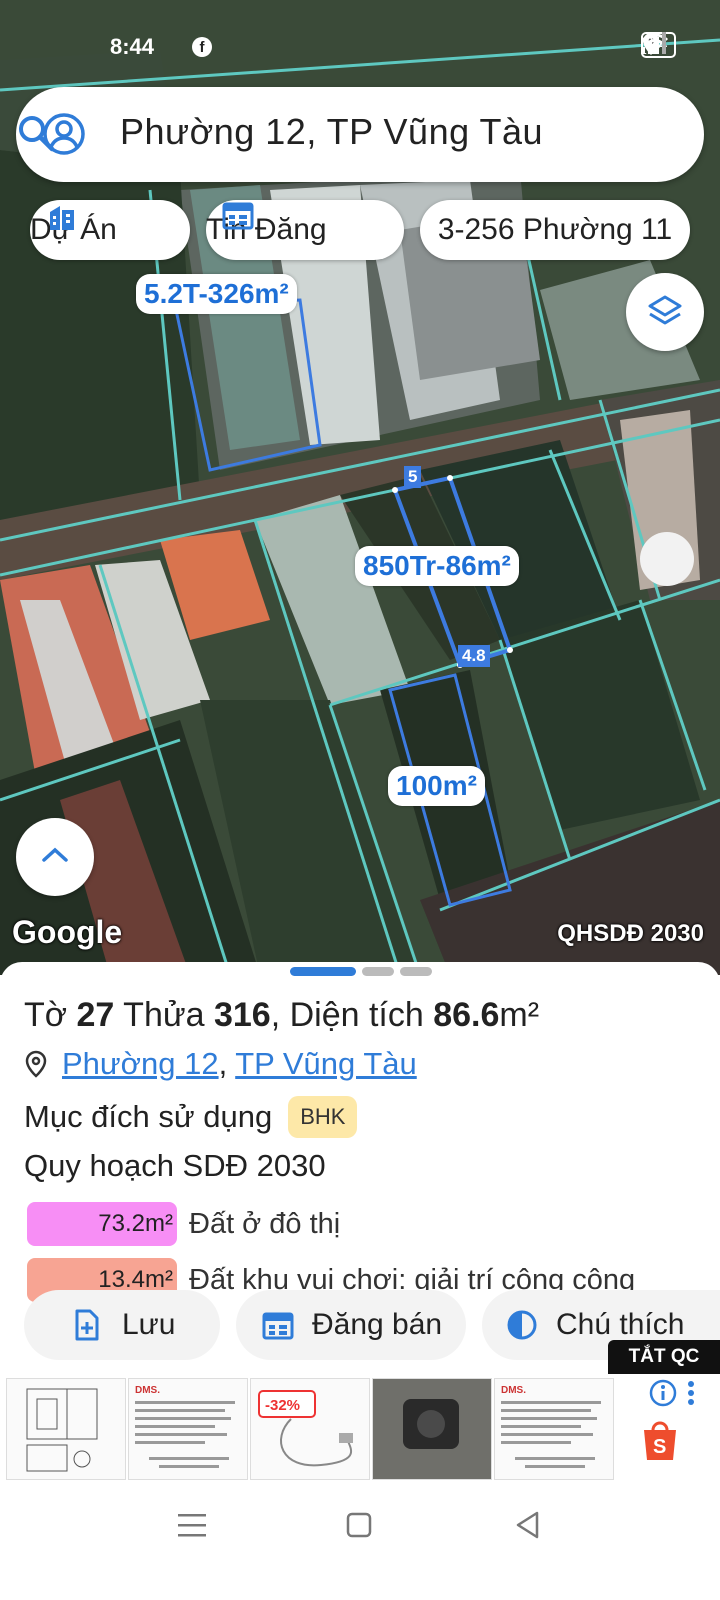 Image resolution: width=720 pixels, height=1600 pixels. I want to click on search-bar: Phường 12, TP Vũng Tàu, so click(360, 134).